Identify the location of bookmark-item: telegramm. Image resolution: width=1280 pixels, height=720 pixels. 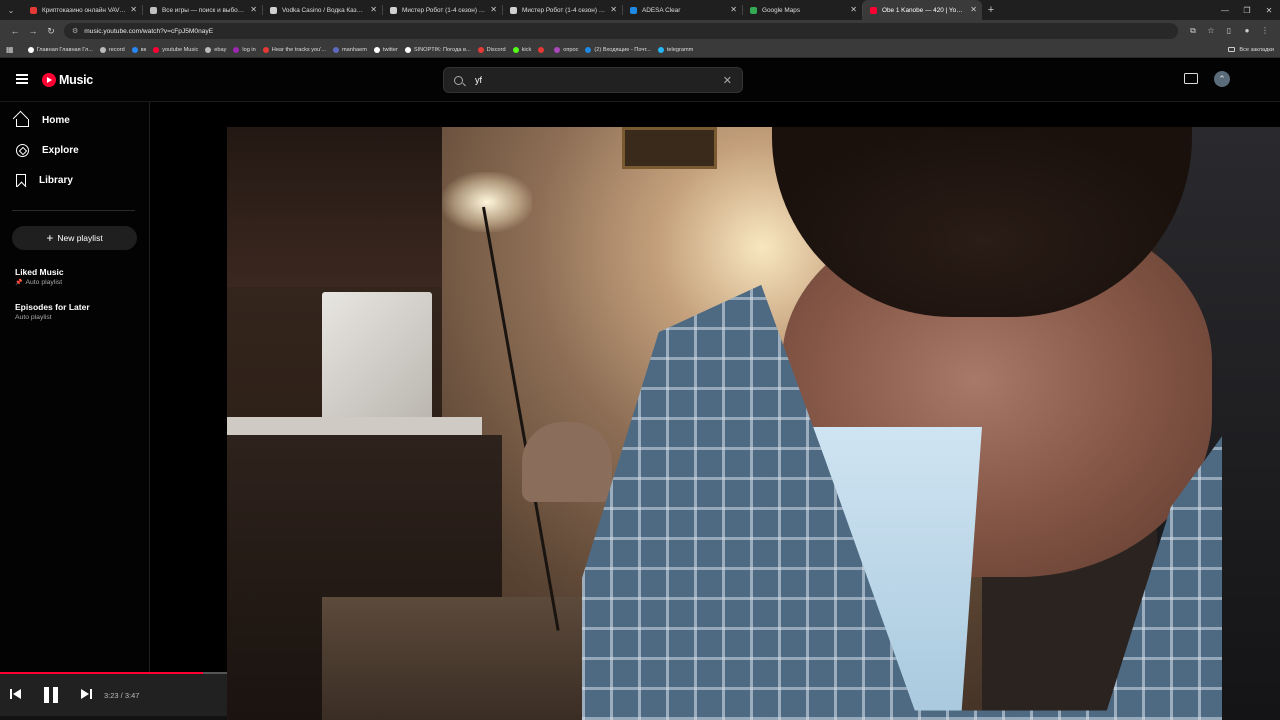
(675, 49).